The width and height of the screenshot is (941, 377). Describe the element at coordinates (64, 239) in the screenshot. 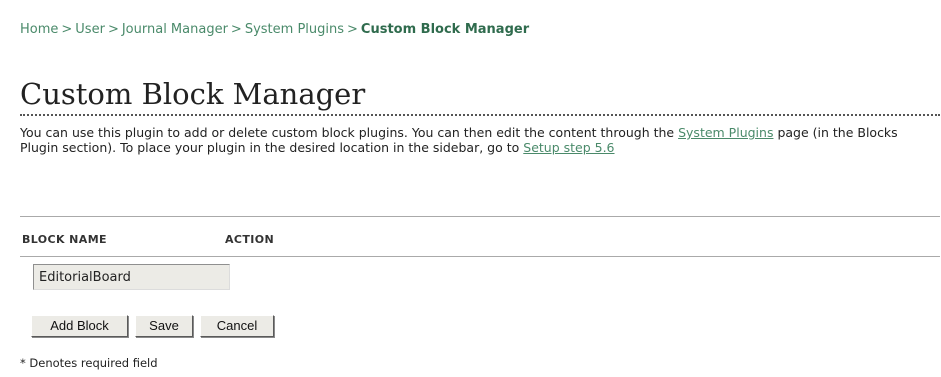

I see `column-header-block-name: BLOCK NAME` at that location.